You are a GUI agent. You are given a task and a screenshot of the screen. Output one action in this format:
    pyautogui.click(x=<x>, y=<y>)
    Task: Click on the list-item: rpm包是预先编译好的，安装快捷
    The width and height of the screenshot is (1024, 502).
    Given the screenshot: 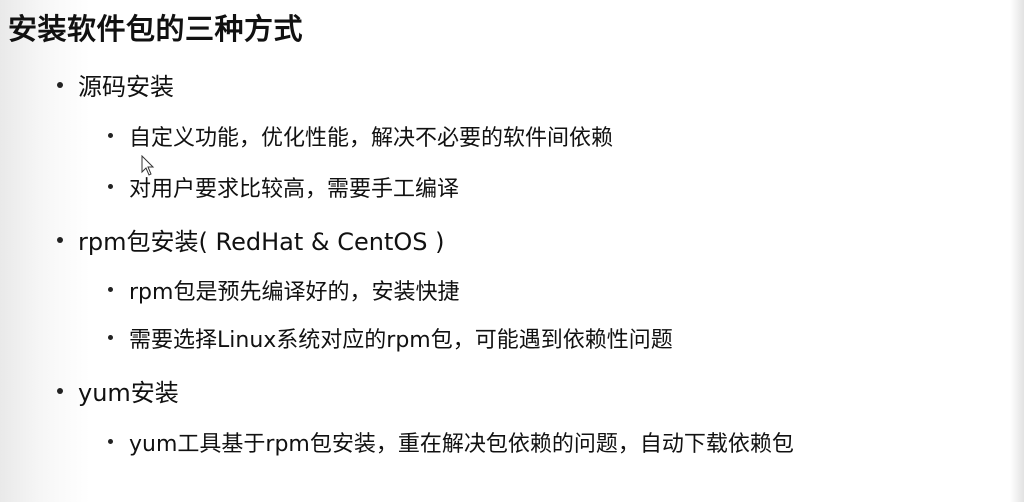 What is the action you would take?
    pyautogui.click(x=282, y=290)
    